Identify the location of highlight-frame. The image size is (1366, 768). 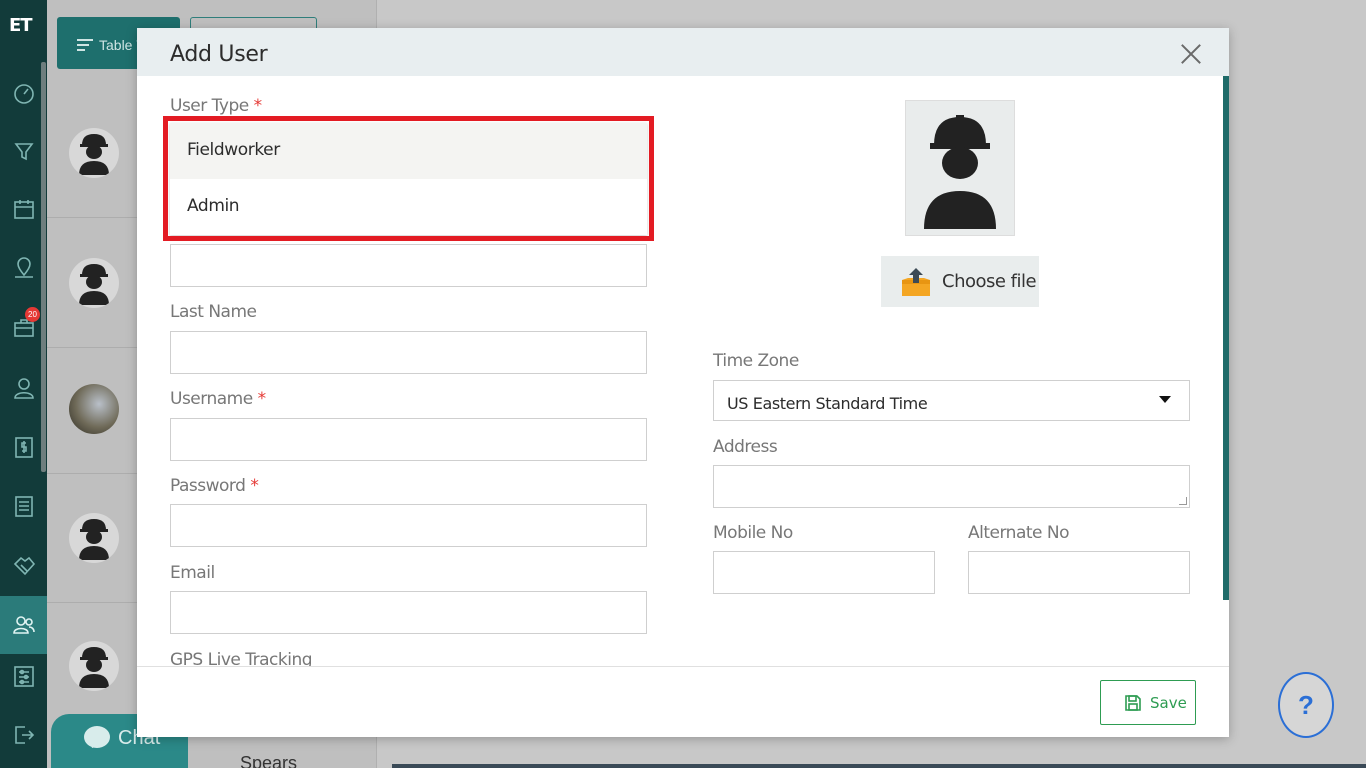
(408, 178).